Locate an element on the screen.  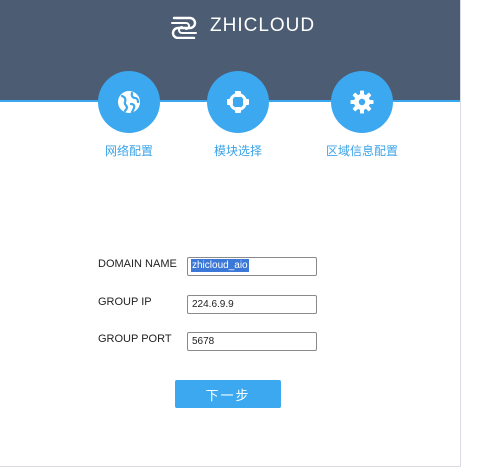
modules-icon is located at coordinates (238, 102).